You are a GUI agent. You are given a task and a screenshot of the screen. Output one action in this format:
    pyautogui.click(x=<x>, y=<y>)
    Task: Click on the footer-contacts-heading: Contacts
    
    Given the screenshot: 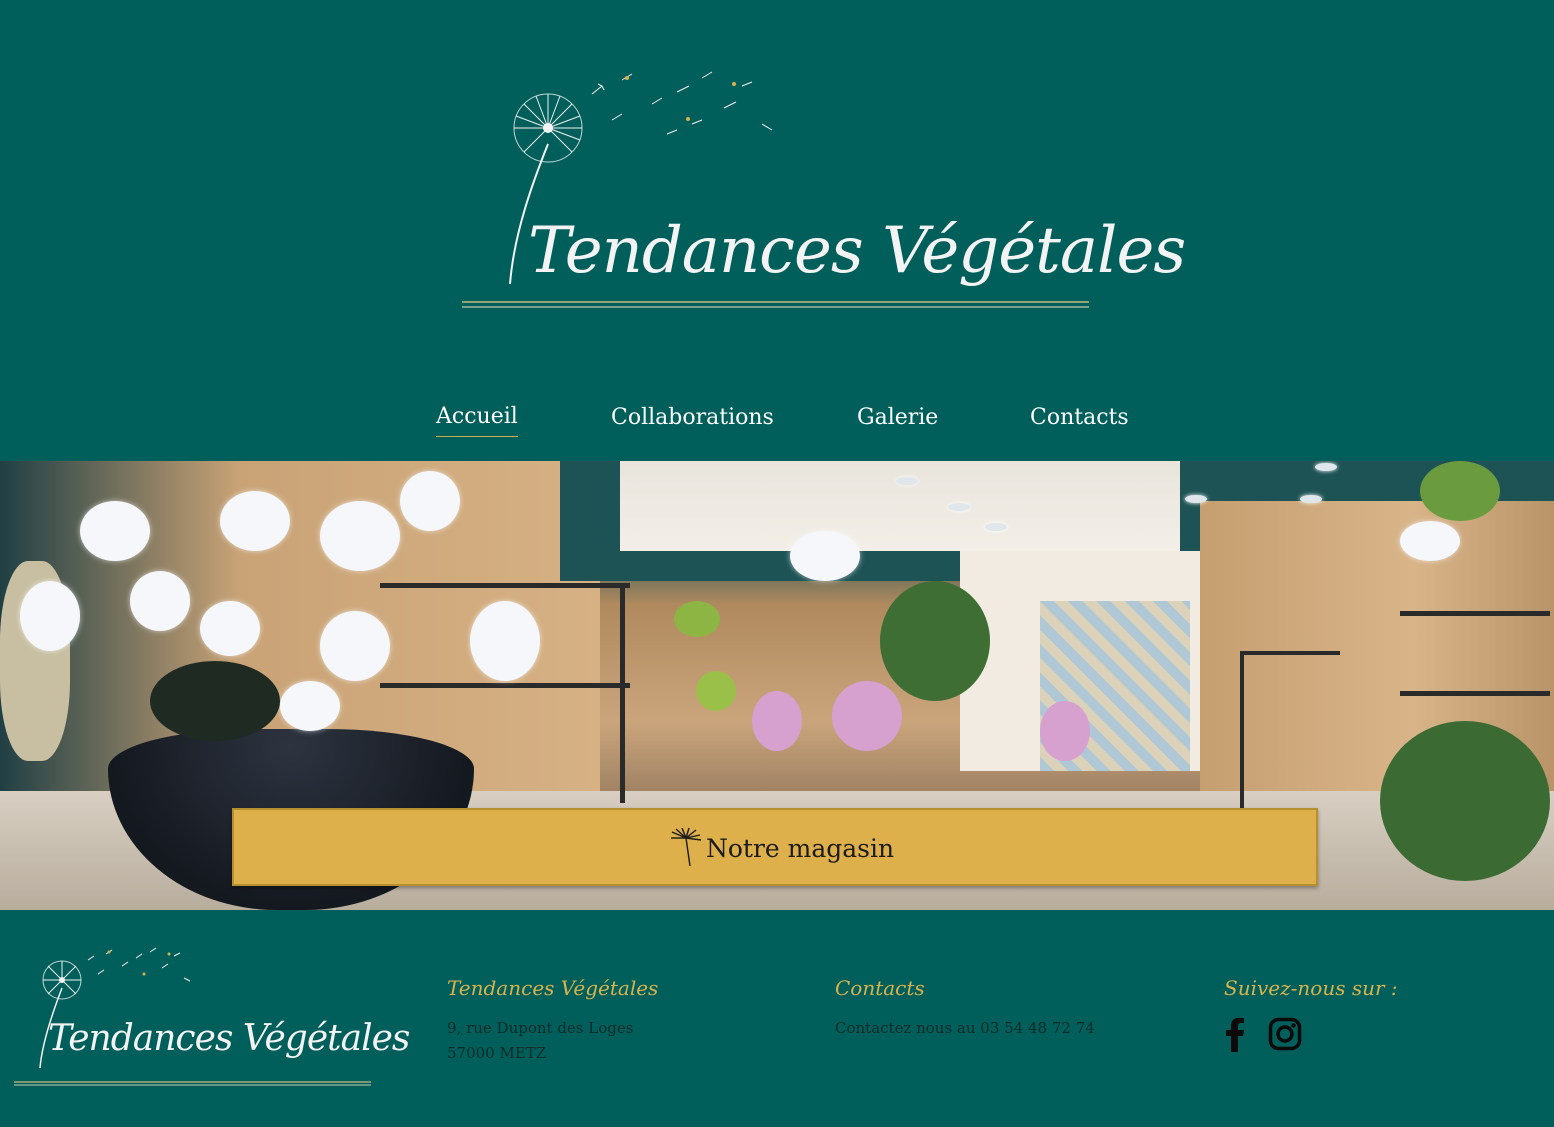 What is the action you would take?
    pyautogui.click(x=880, y=988)
    